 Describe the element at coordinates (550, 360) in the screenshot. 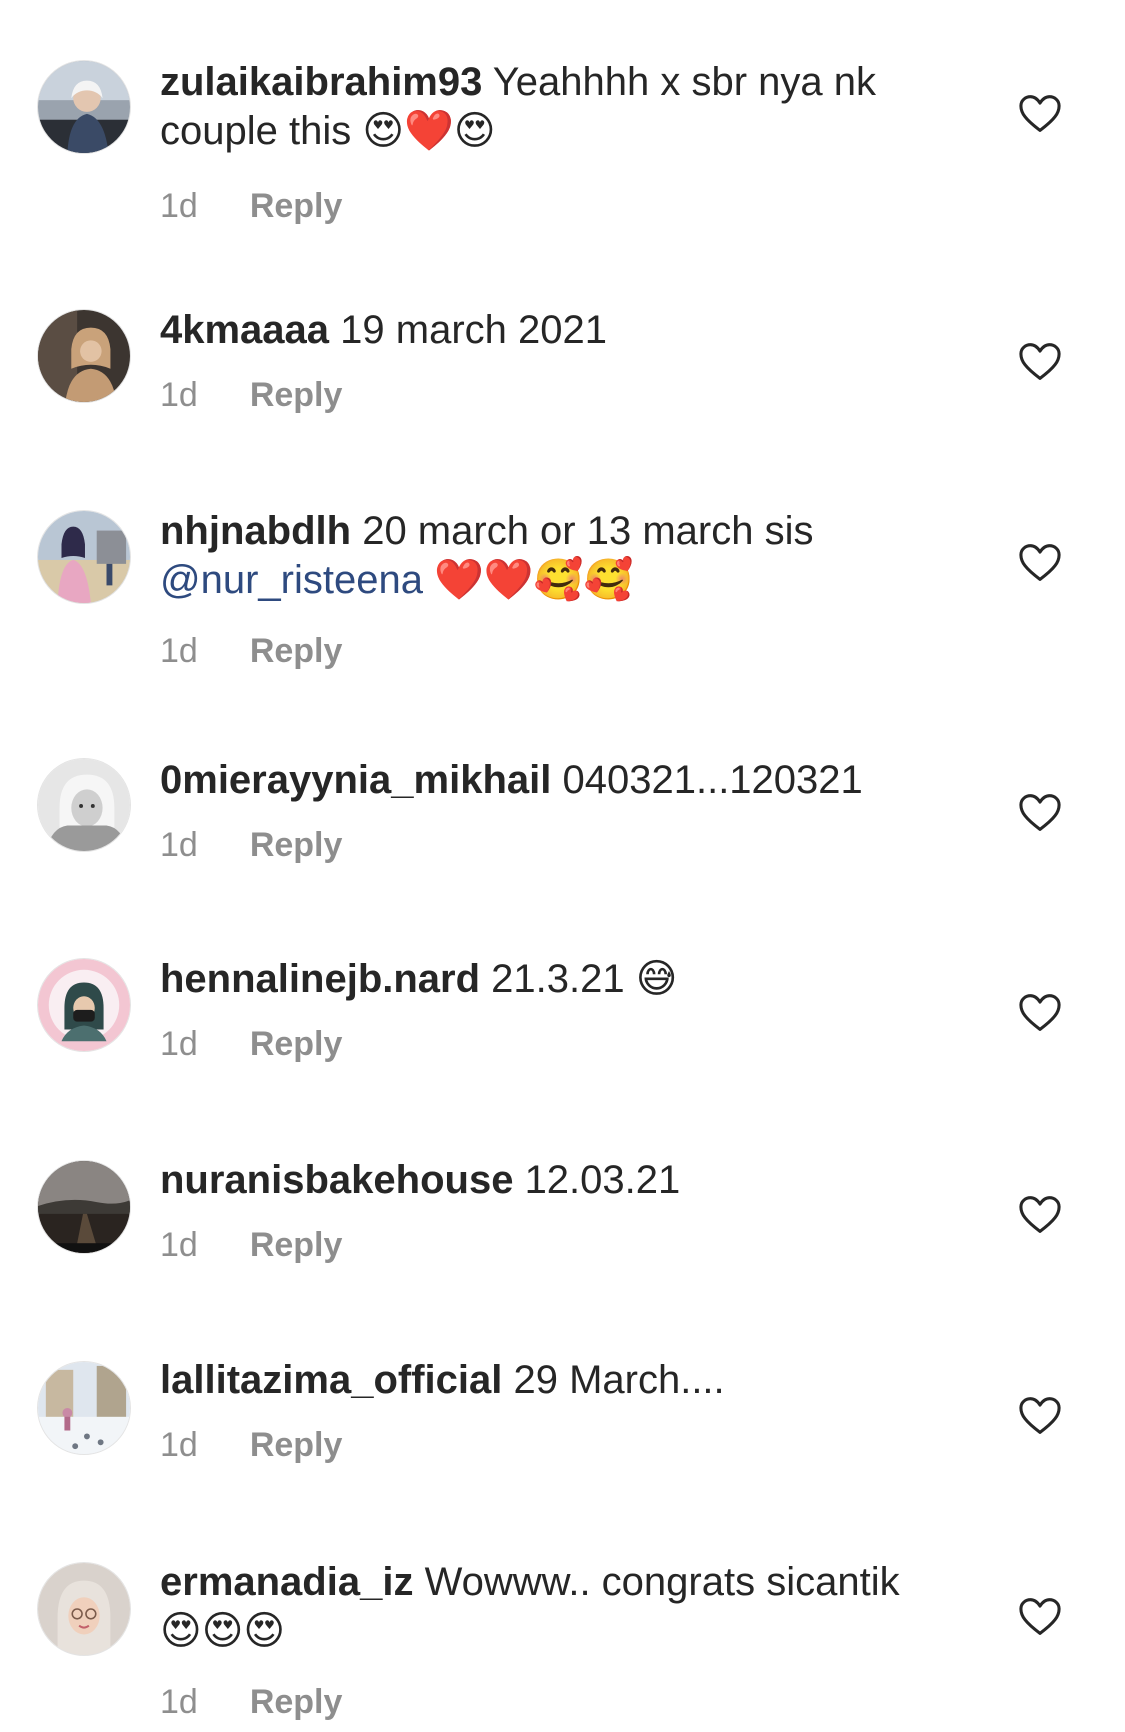

I see `comment-body: 4kmaaaa 19 march 2021 1d Reply` at that location.